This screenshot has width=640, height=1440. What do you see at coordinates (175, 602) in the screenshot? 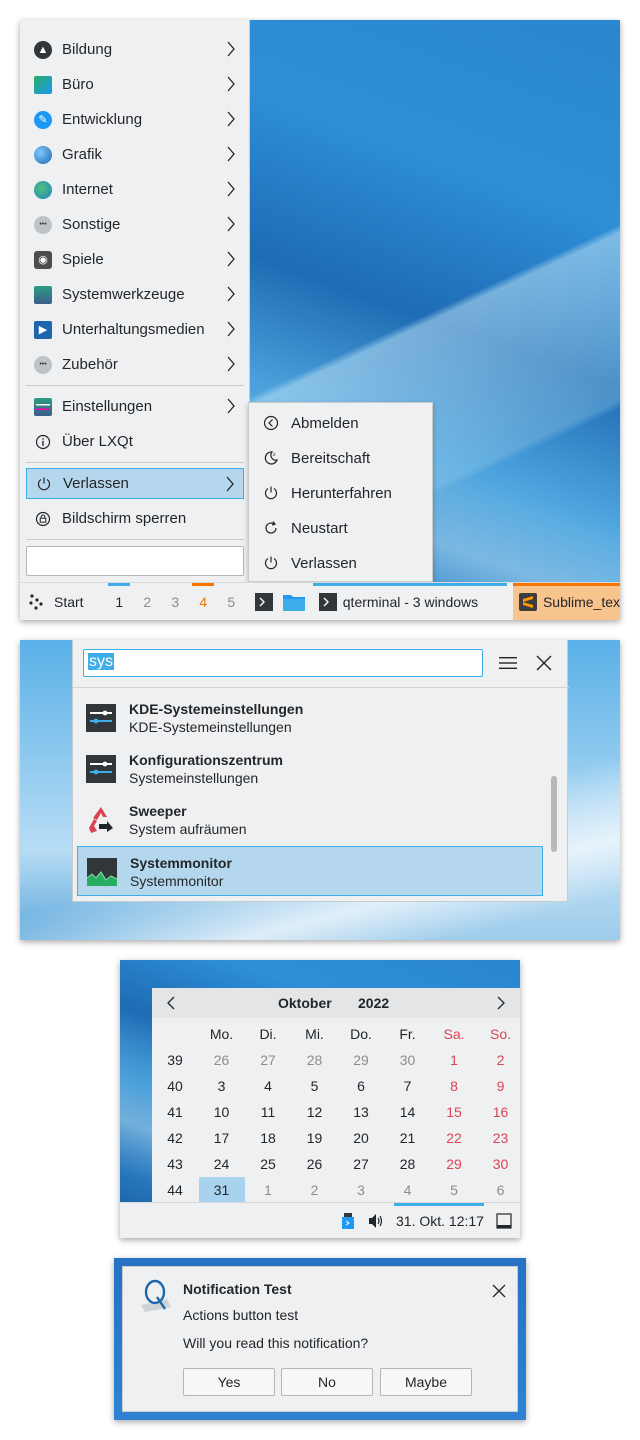
I see `desktop-switch-3: 3` at bounding box center [175, 602].